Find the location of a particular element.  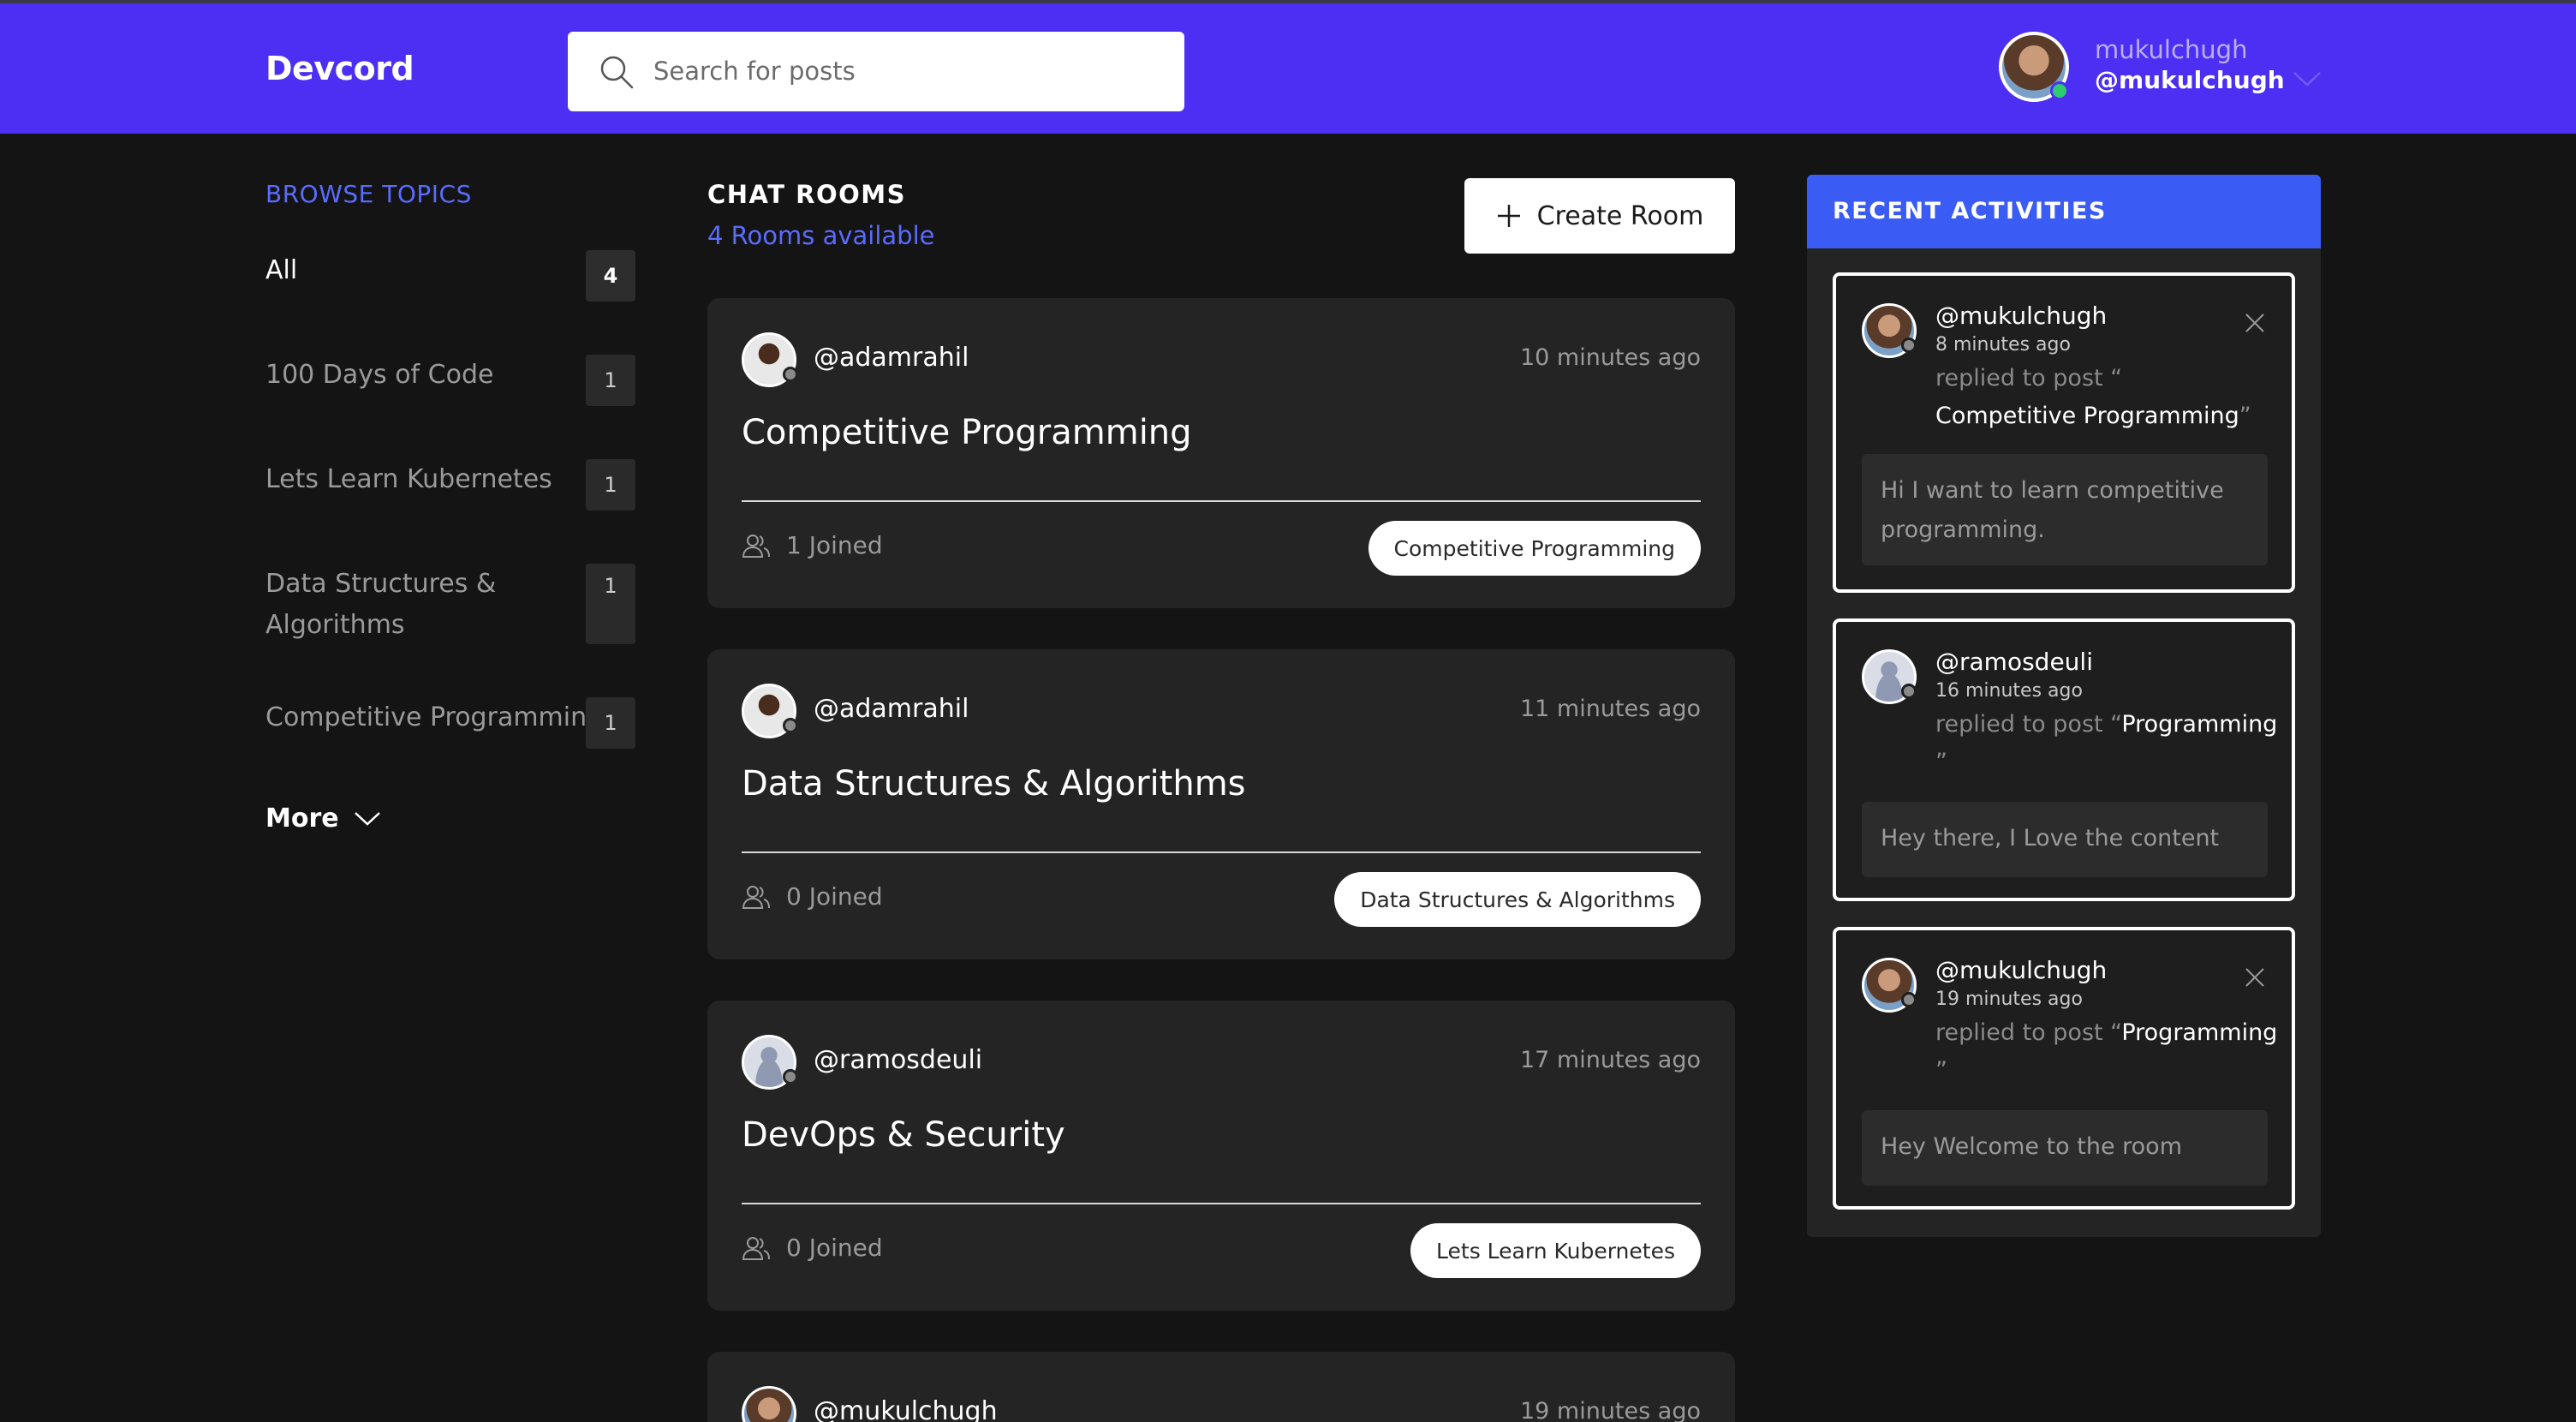

room-topic-tag: Competitive Programming is located at coordinates (1534, 549).